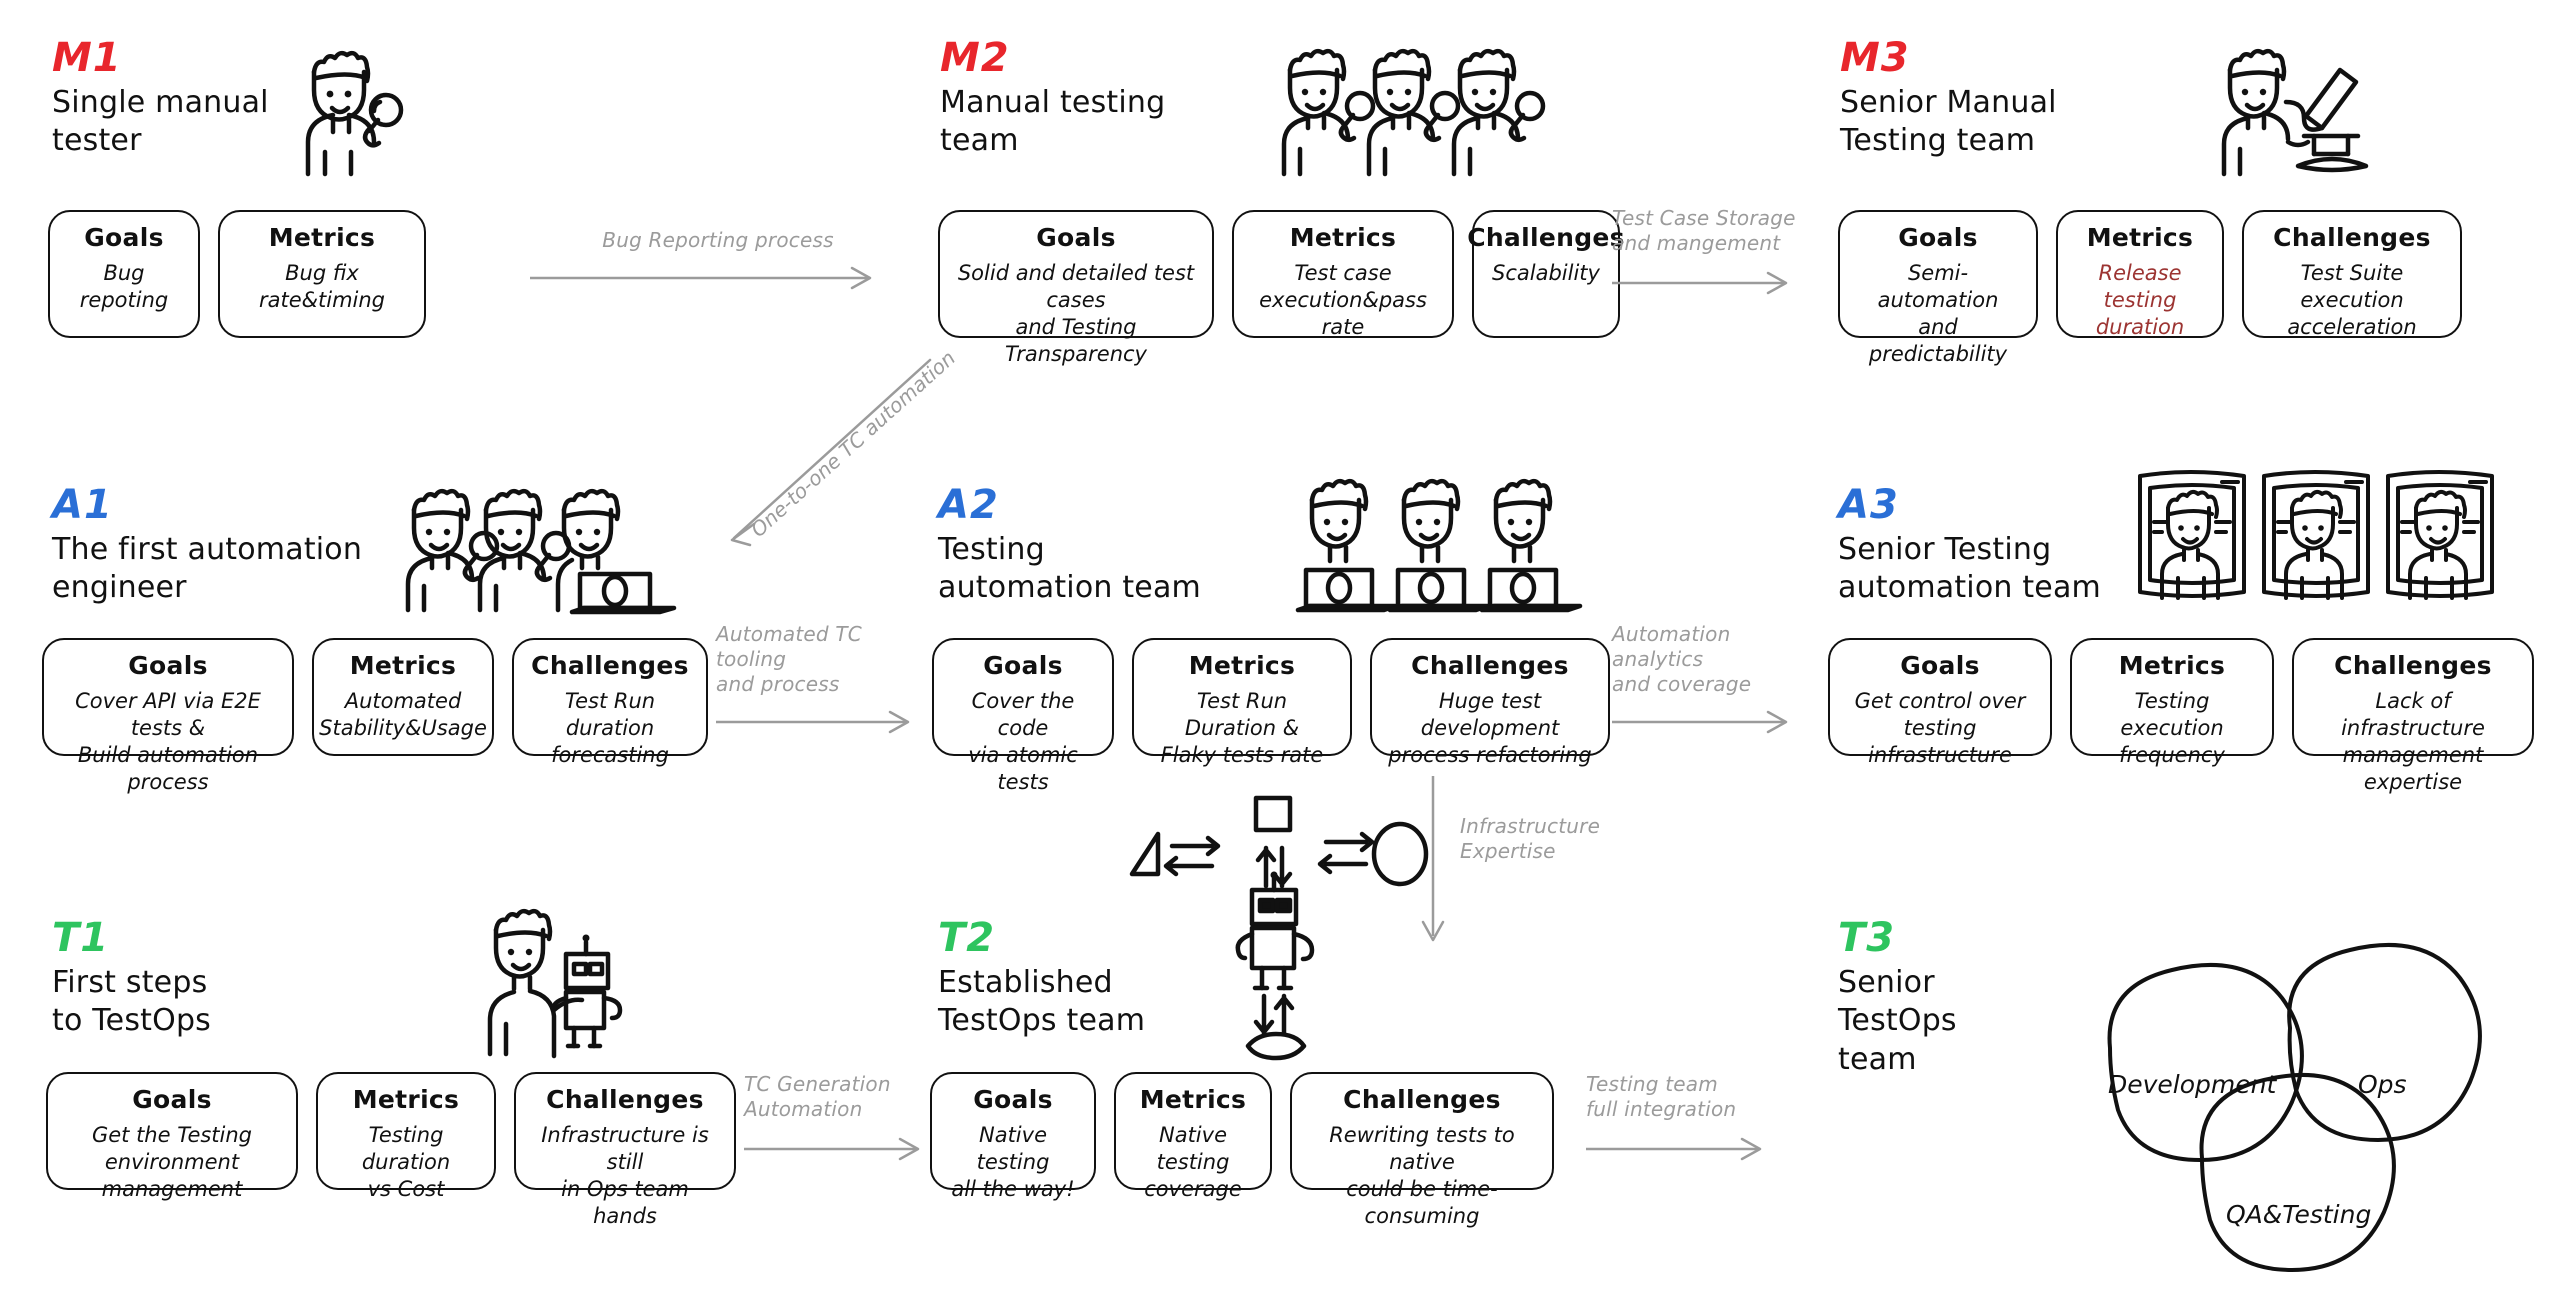 This screenshot has height=1303, width=2560. I want to click on card-metrics: Metrics Testing execution frequency, so click(2172, 702).